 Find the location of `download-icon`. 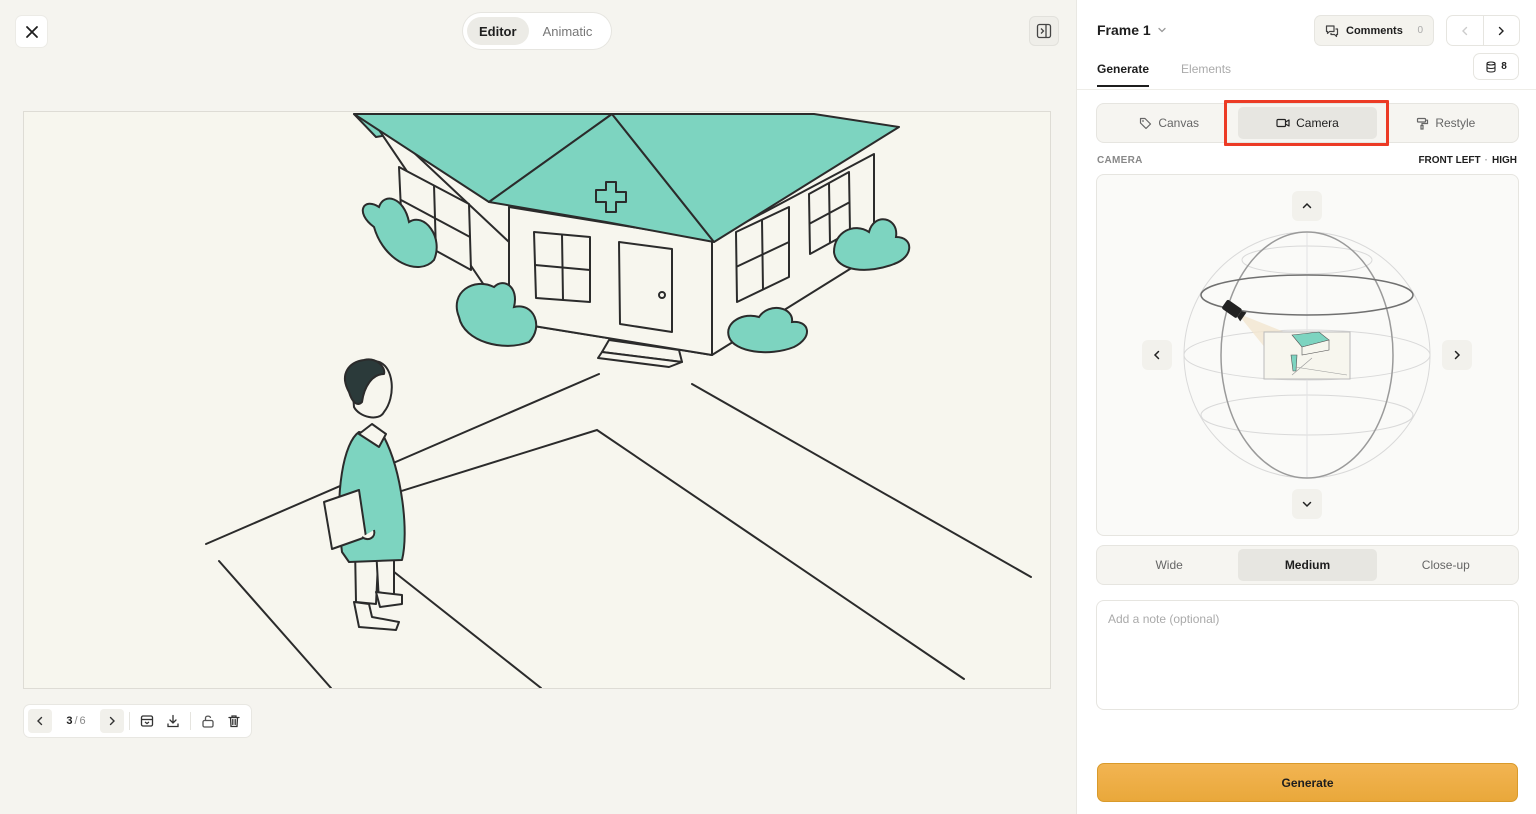

download-icon is located at coordinates (173, 721).